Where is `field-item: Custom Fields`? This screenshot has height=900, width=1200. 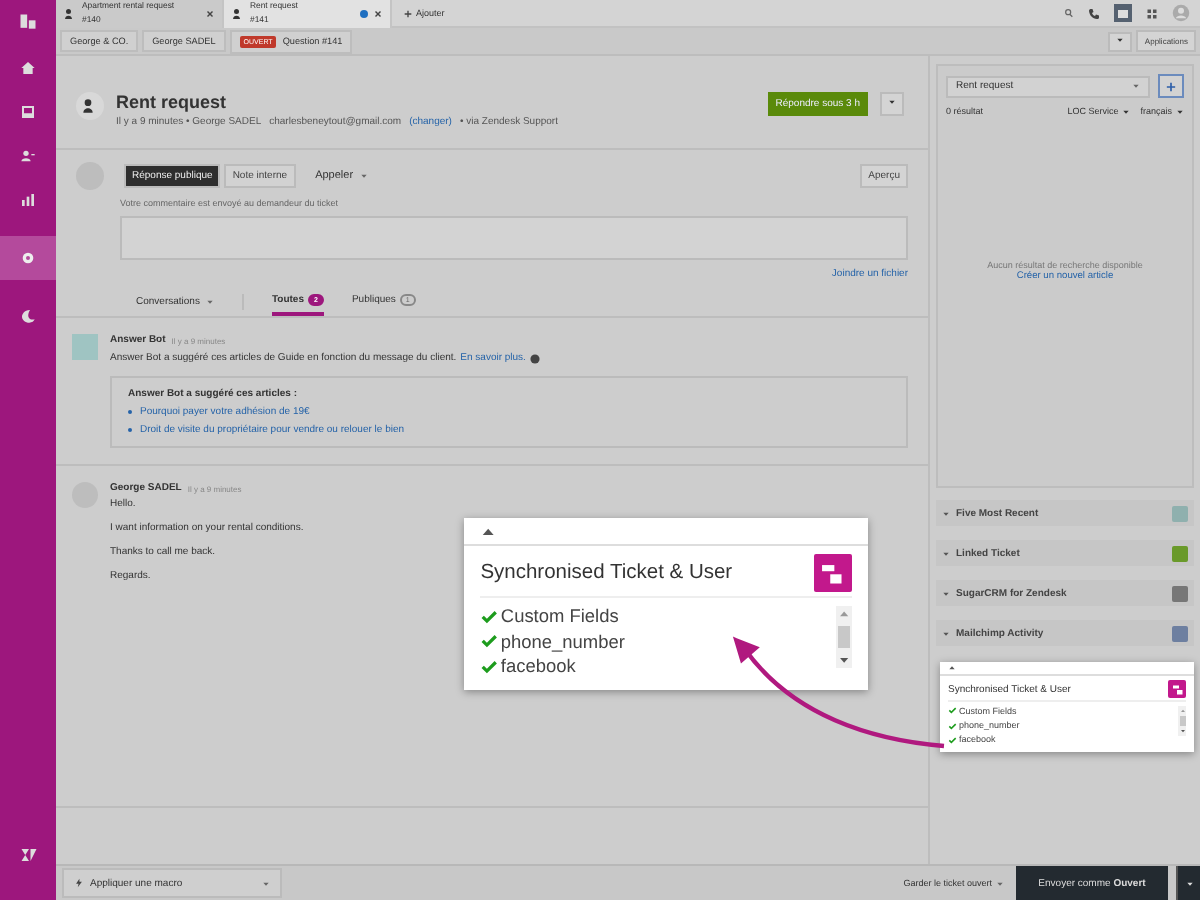 field-item: Custom Fields is located at coordinates (559, 617).